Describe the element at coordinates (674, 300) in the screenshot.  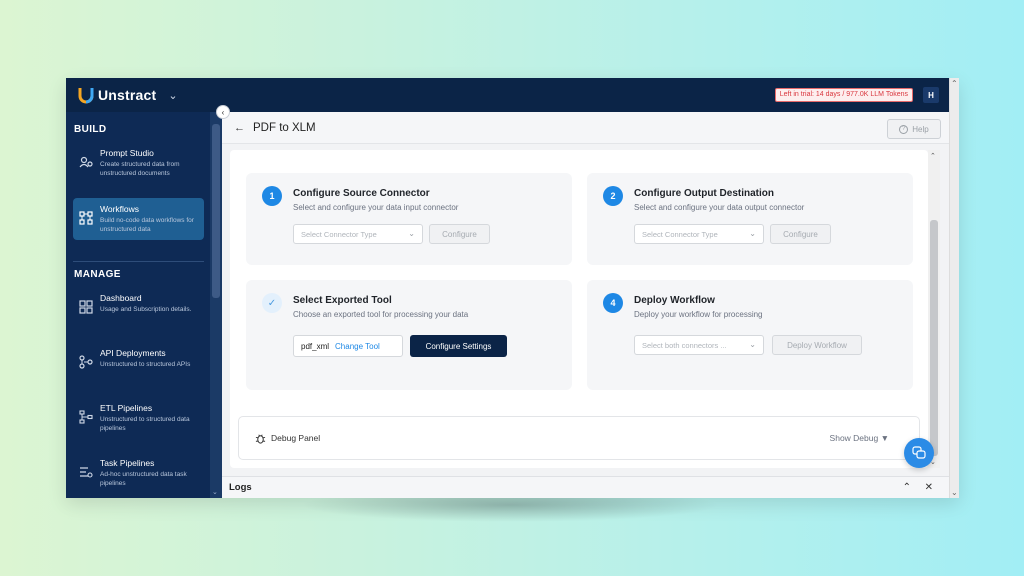
I see `card-title: Deploy Workflow` at that location.